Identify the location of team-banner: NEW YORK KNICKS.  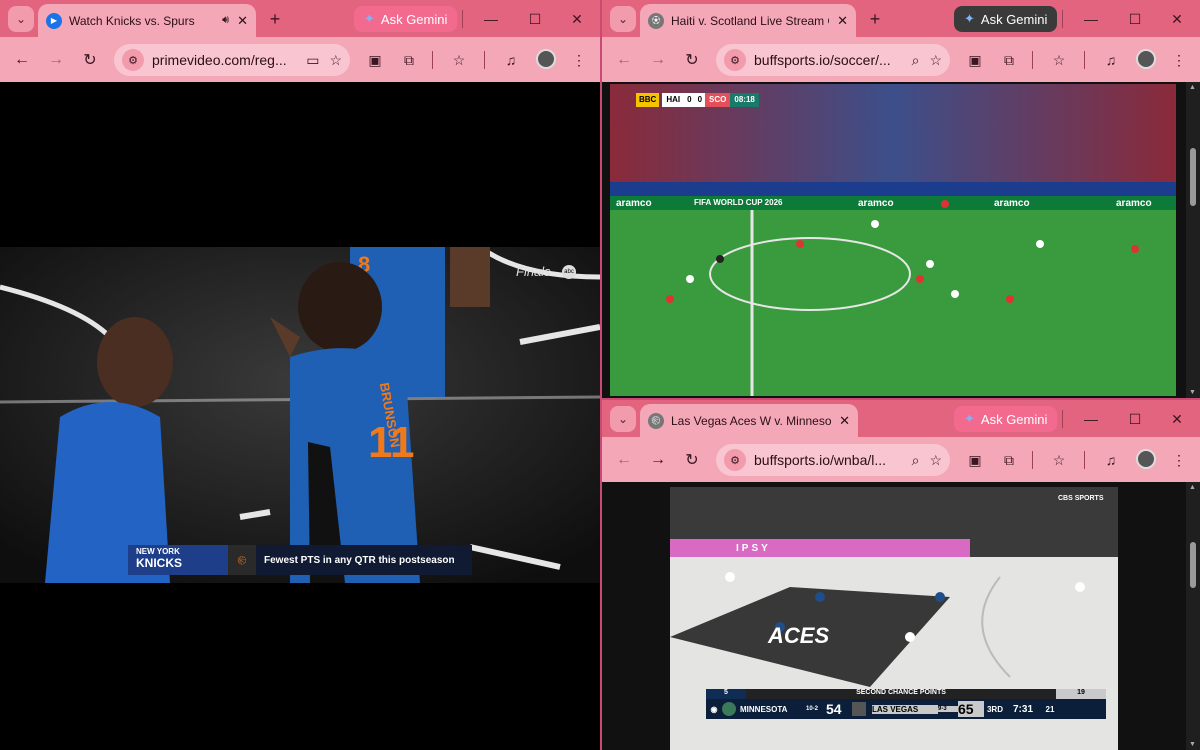
(178, 560).